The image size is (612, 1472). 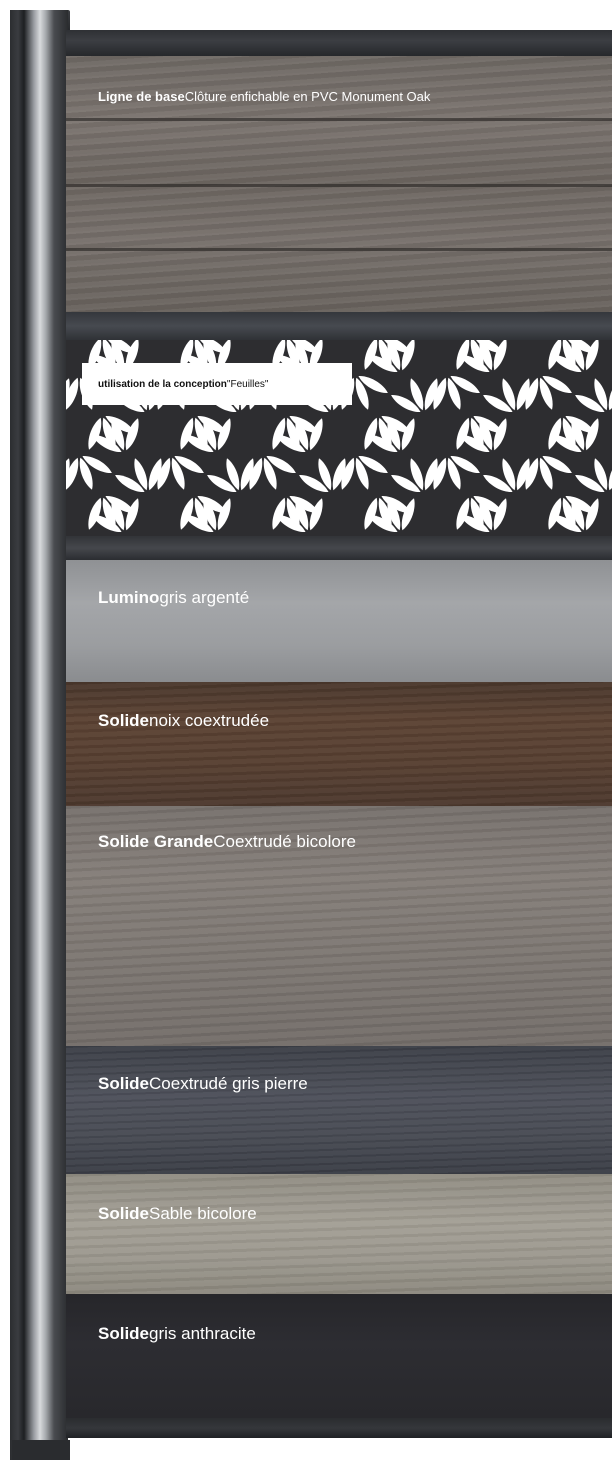 I want to click on caption-text: noix coextrudée, so click(x=209, y=720).